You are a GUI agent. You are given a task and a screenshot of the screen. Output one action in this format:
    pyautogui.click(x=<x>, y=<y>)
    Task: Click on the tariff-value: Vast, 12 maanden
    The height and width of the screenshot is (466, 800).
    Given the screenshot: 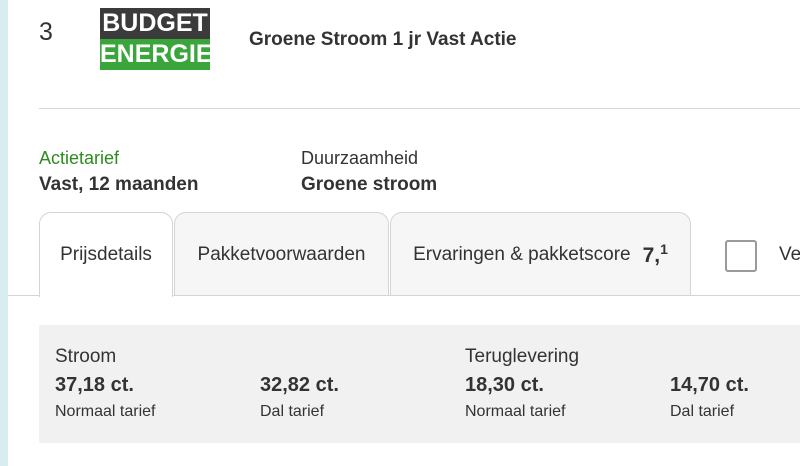 What is the action you would take?
    pyautogui.click(x=119, y=184)
    